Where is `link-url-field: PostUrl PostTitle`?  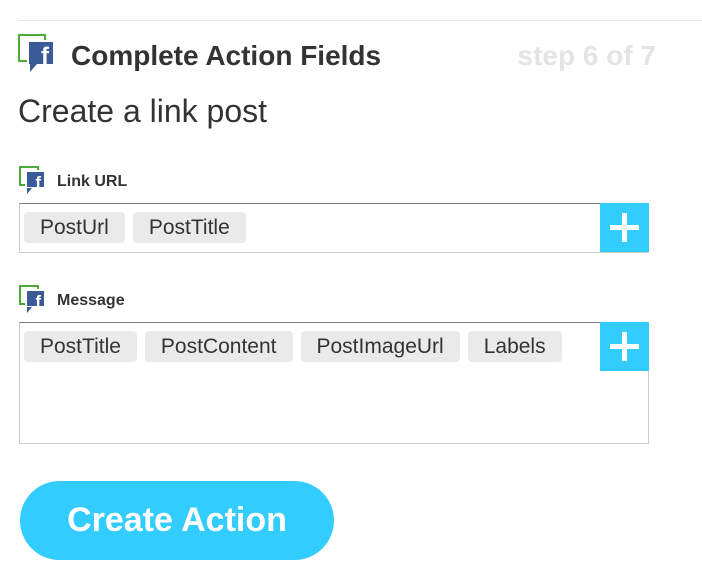
link-url-field: PostUrl PostTitle is located at coordinates (334, 228).